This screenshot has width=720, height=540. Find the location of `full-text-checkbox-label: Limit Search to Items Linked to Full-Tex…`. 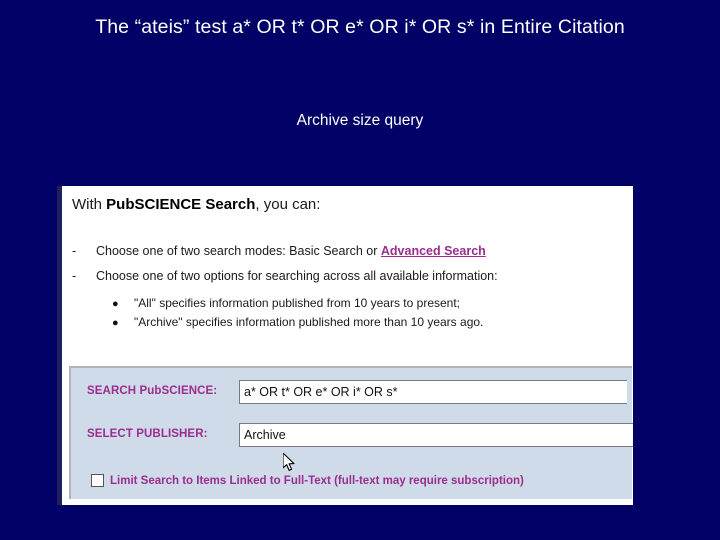

full-text-checkbox-label: Limit Search to Items Linked to Full-Tex… is located at coordinates (317, 480).